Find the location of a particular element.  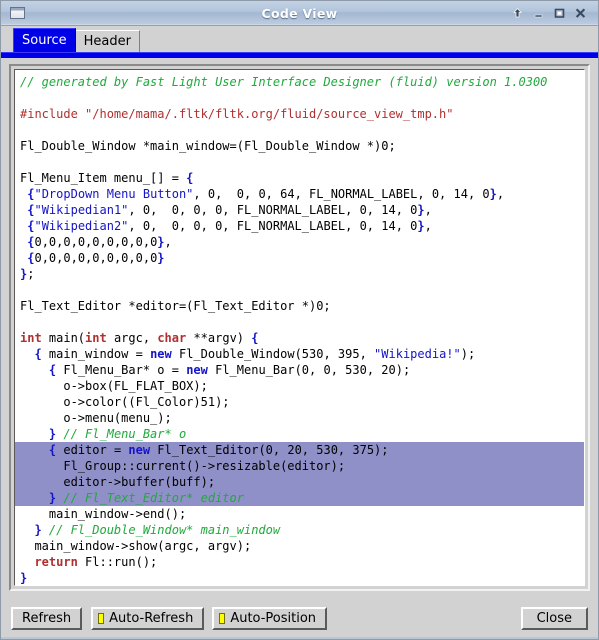

code-token: , is located at coordinates (168, 242).